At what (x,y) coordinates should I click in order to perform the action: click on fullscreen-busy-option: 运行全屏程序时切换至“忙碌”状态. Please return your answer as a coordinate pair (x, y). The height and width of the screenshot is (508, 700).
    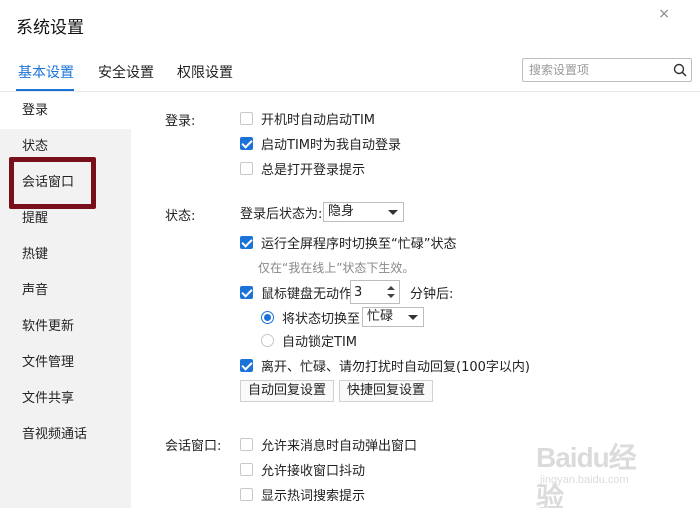
    Looking at the image, I should click on (348, 242).